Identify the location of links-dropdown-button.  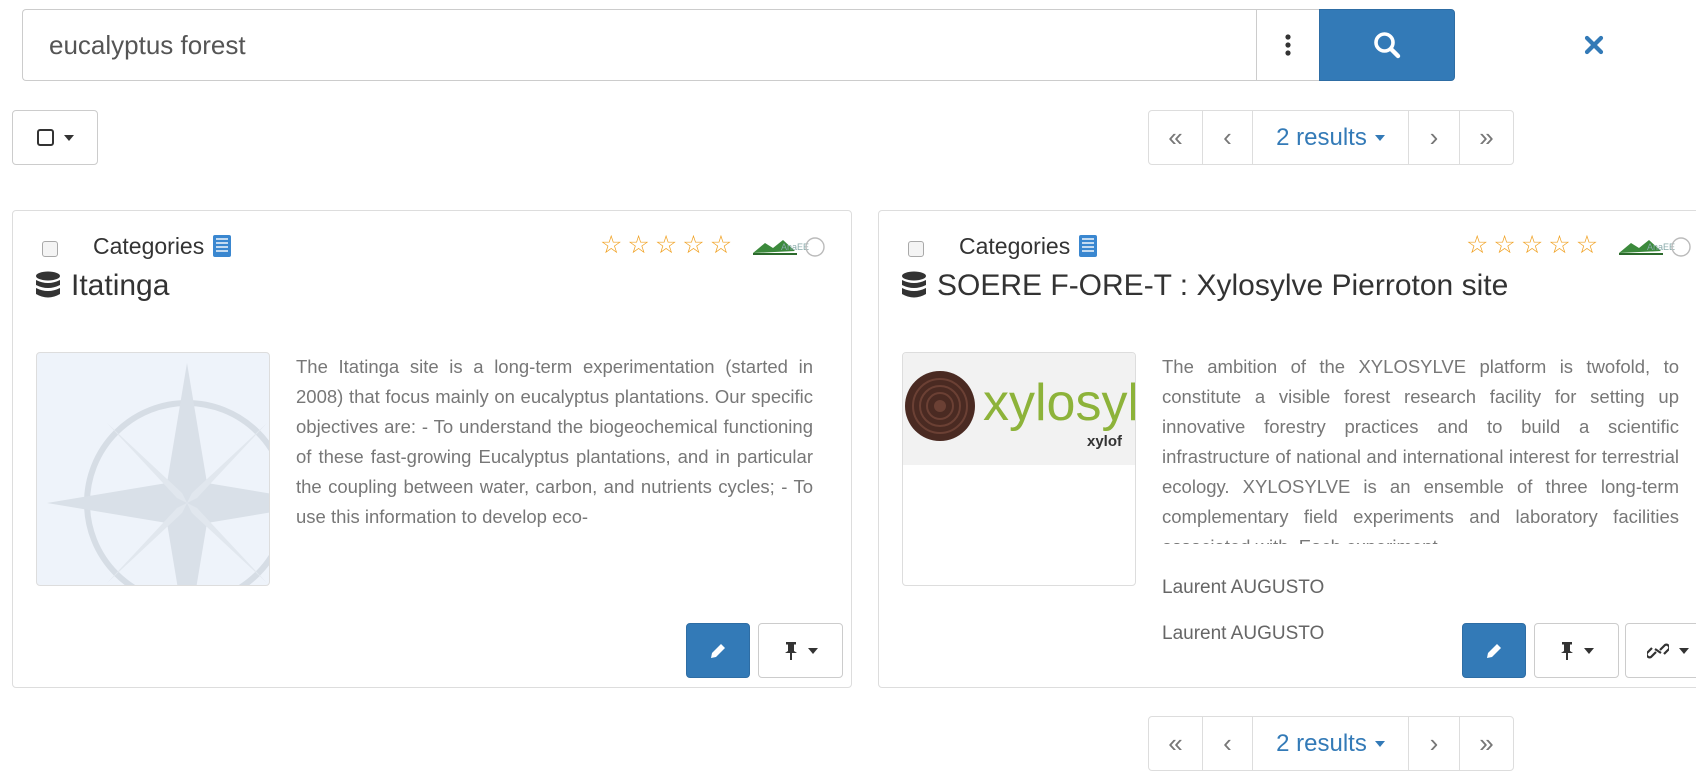
(1660, 650).